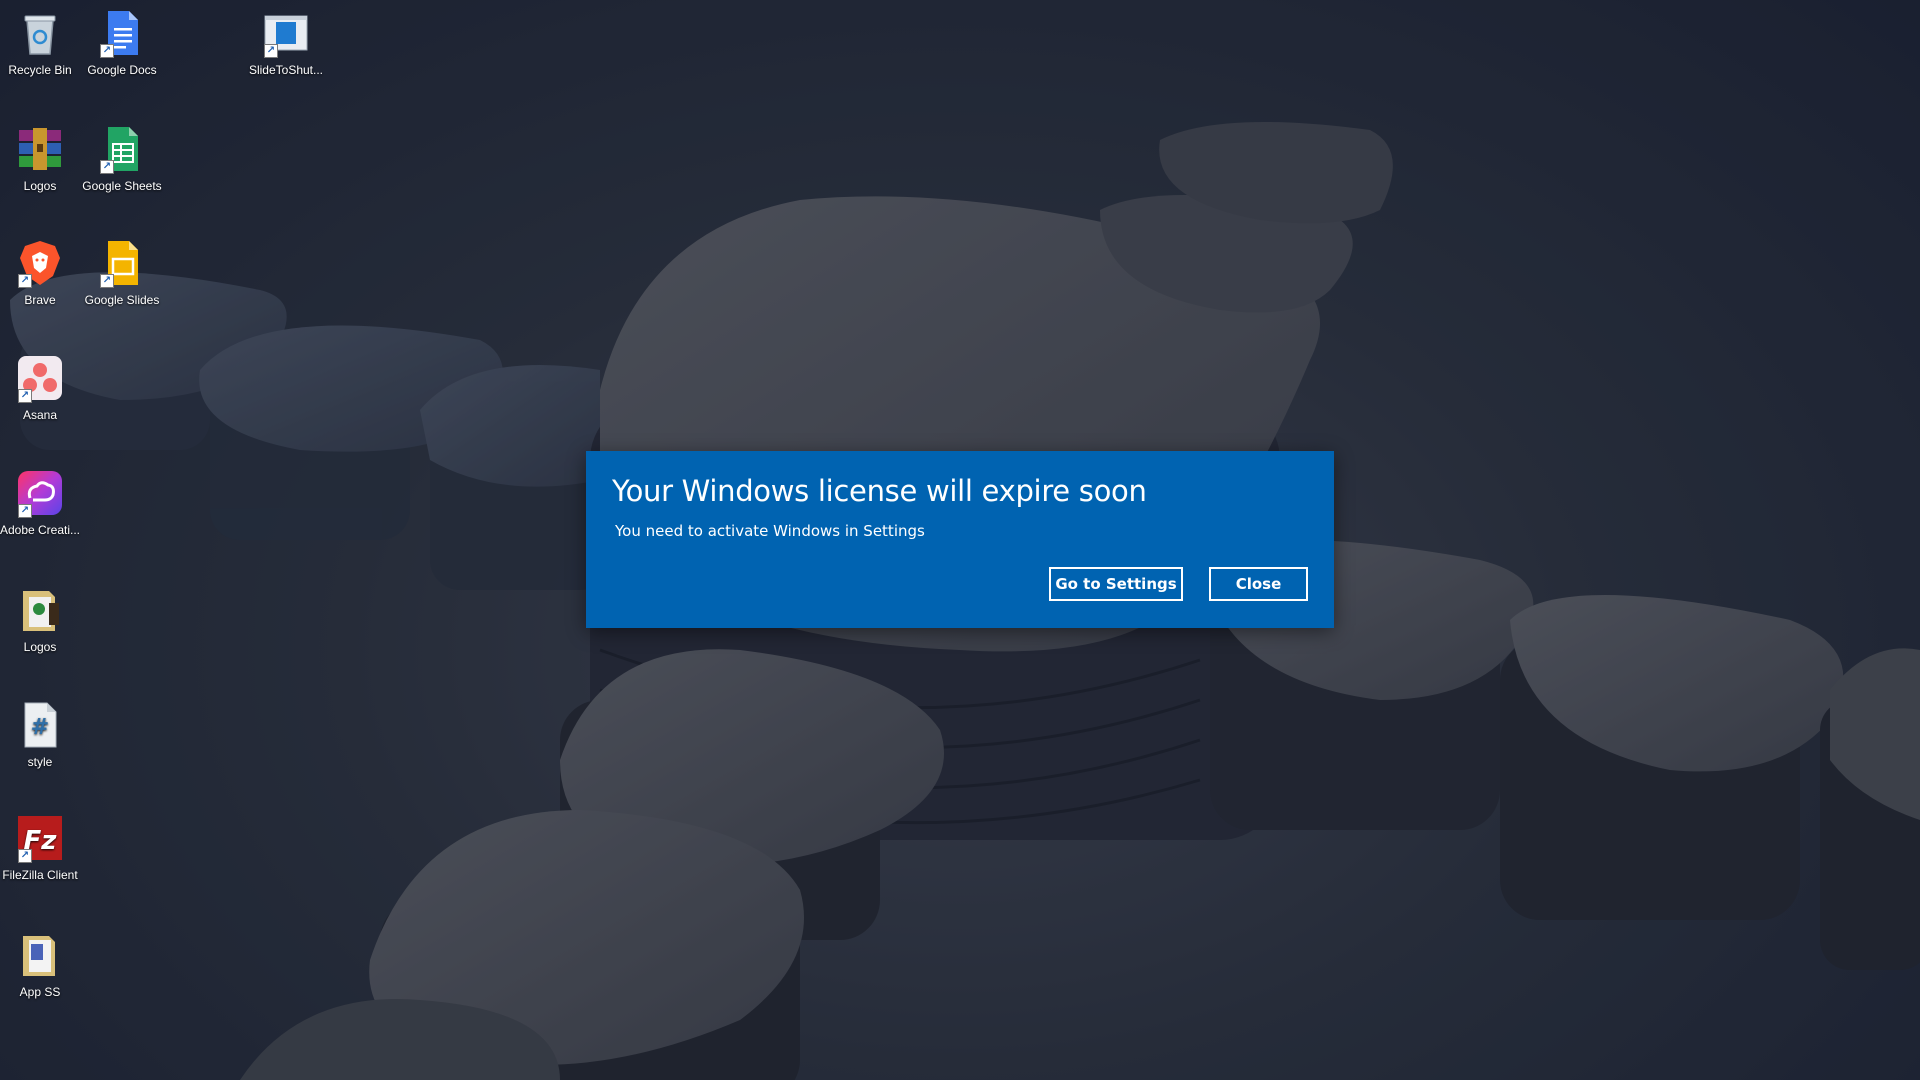 The height and width of the screenshot is (1080, 1920). I want to click on folder-icon, so click(40, 955).